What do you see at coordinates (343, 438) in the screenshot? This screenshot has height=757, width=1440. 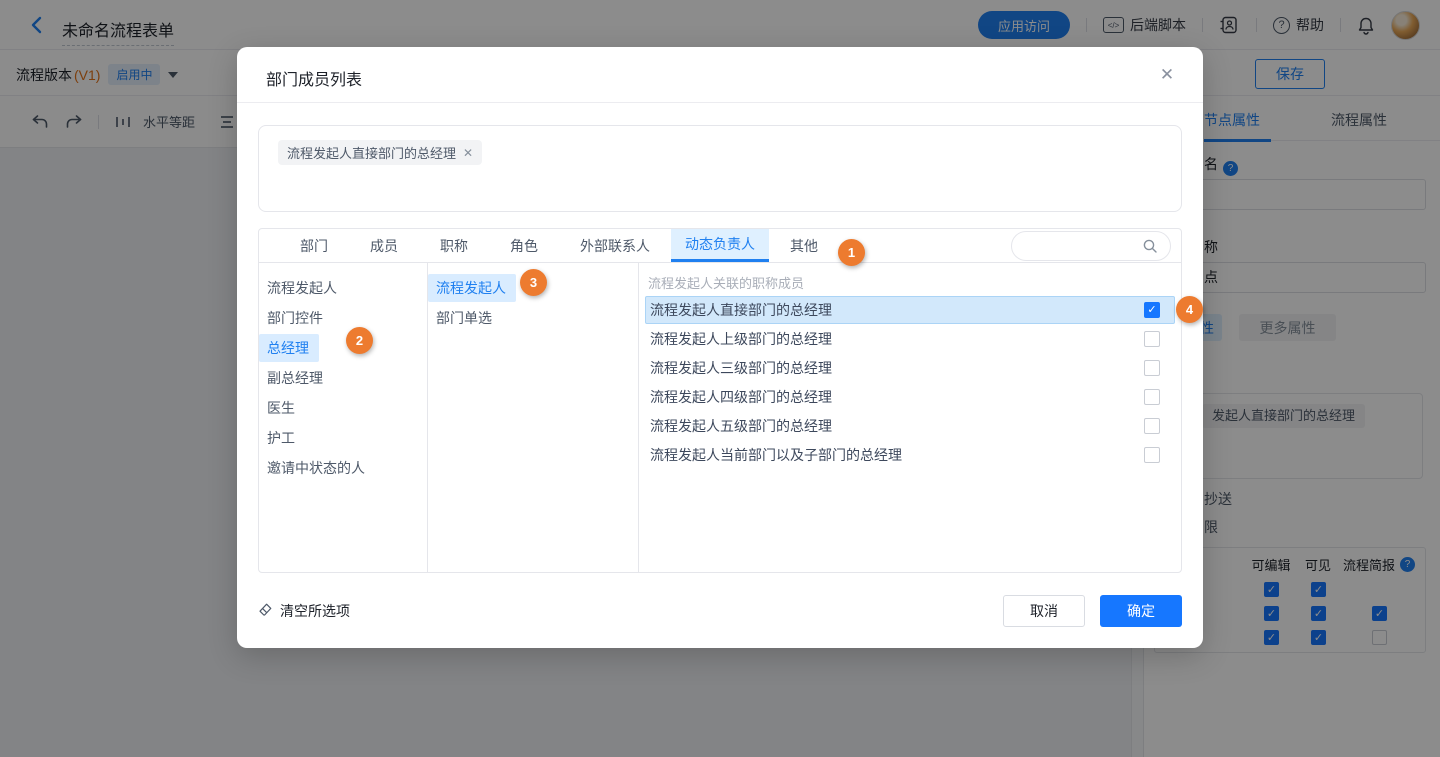 I see `list-item: 护工` at bounding box center [343, 438].